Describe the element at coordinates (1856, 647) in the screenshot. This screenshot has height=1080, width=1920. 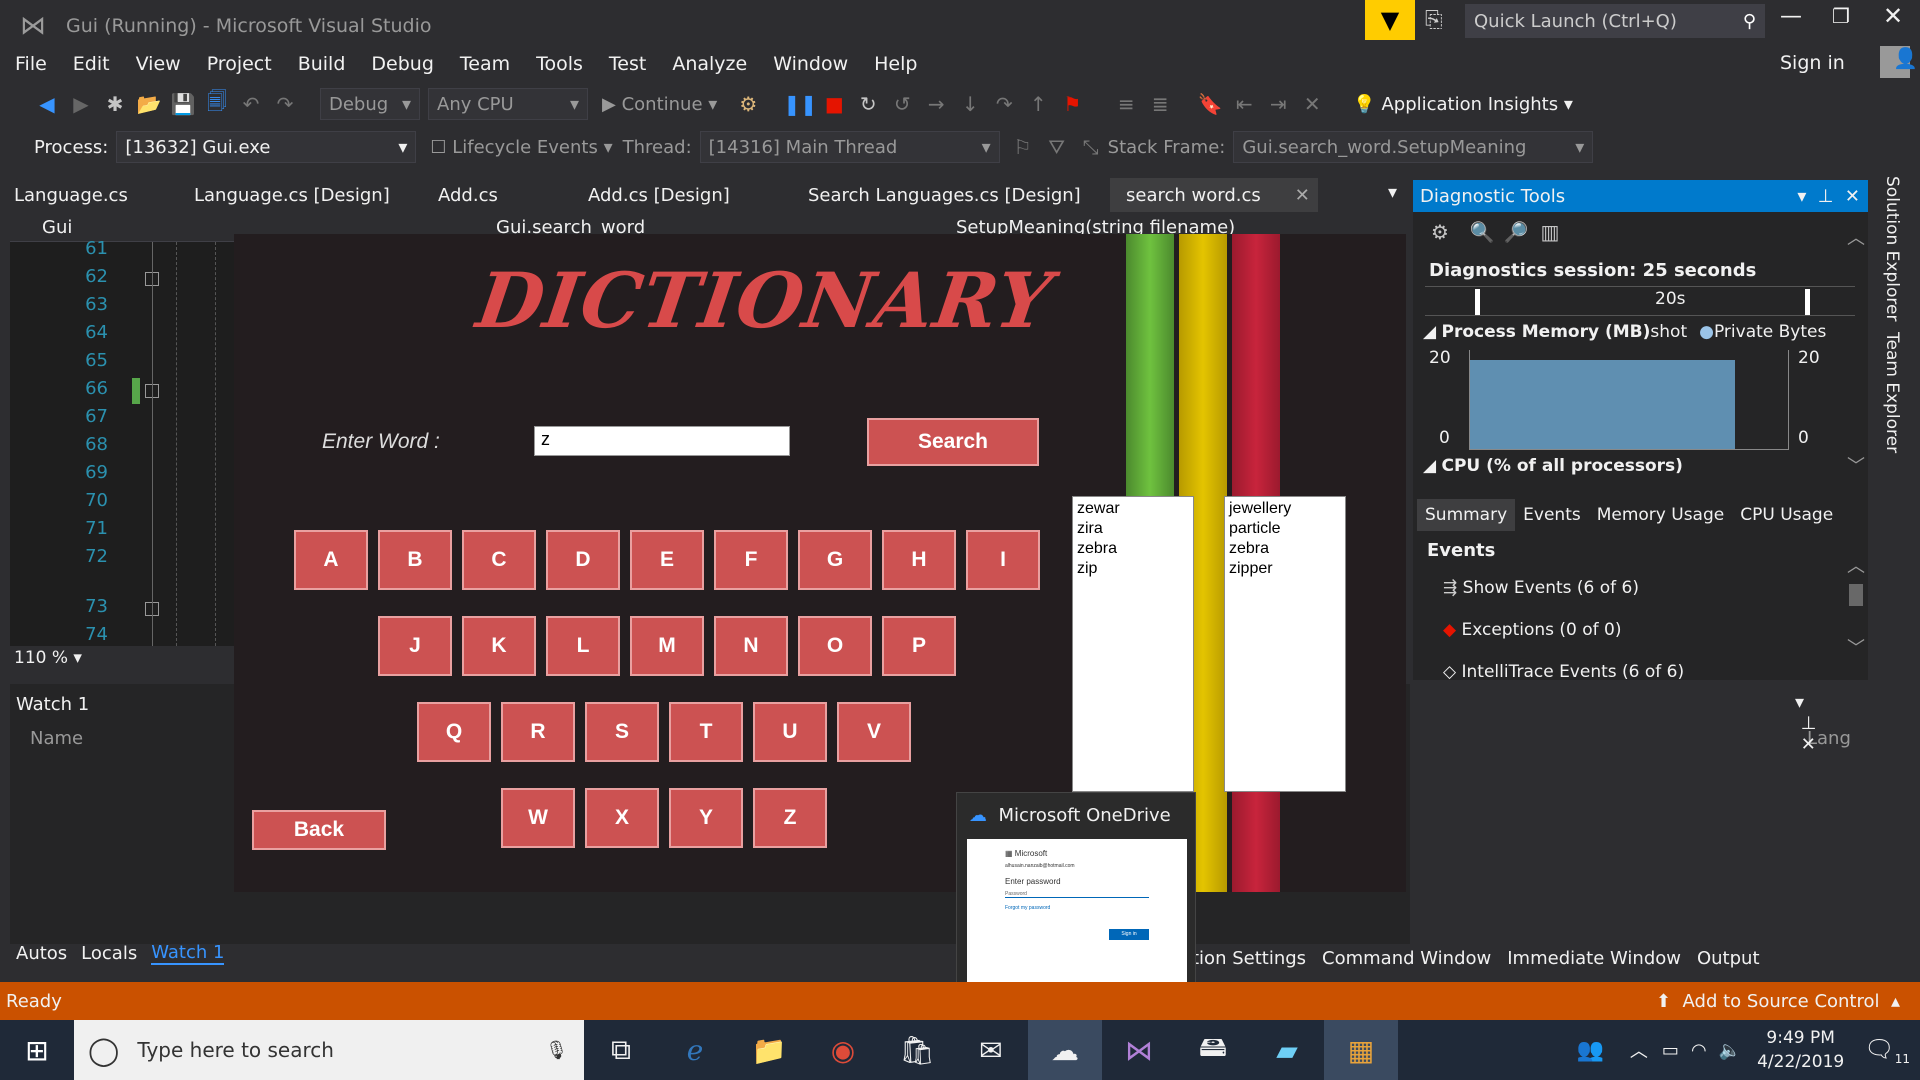
I see `events-scroll-down-icon: ﹀` at that location.